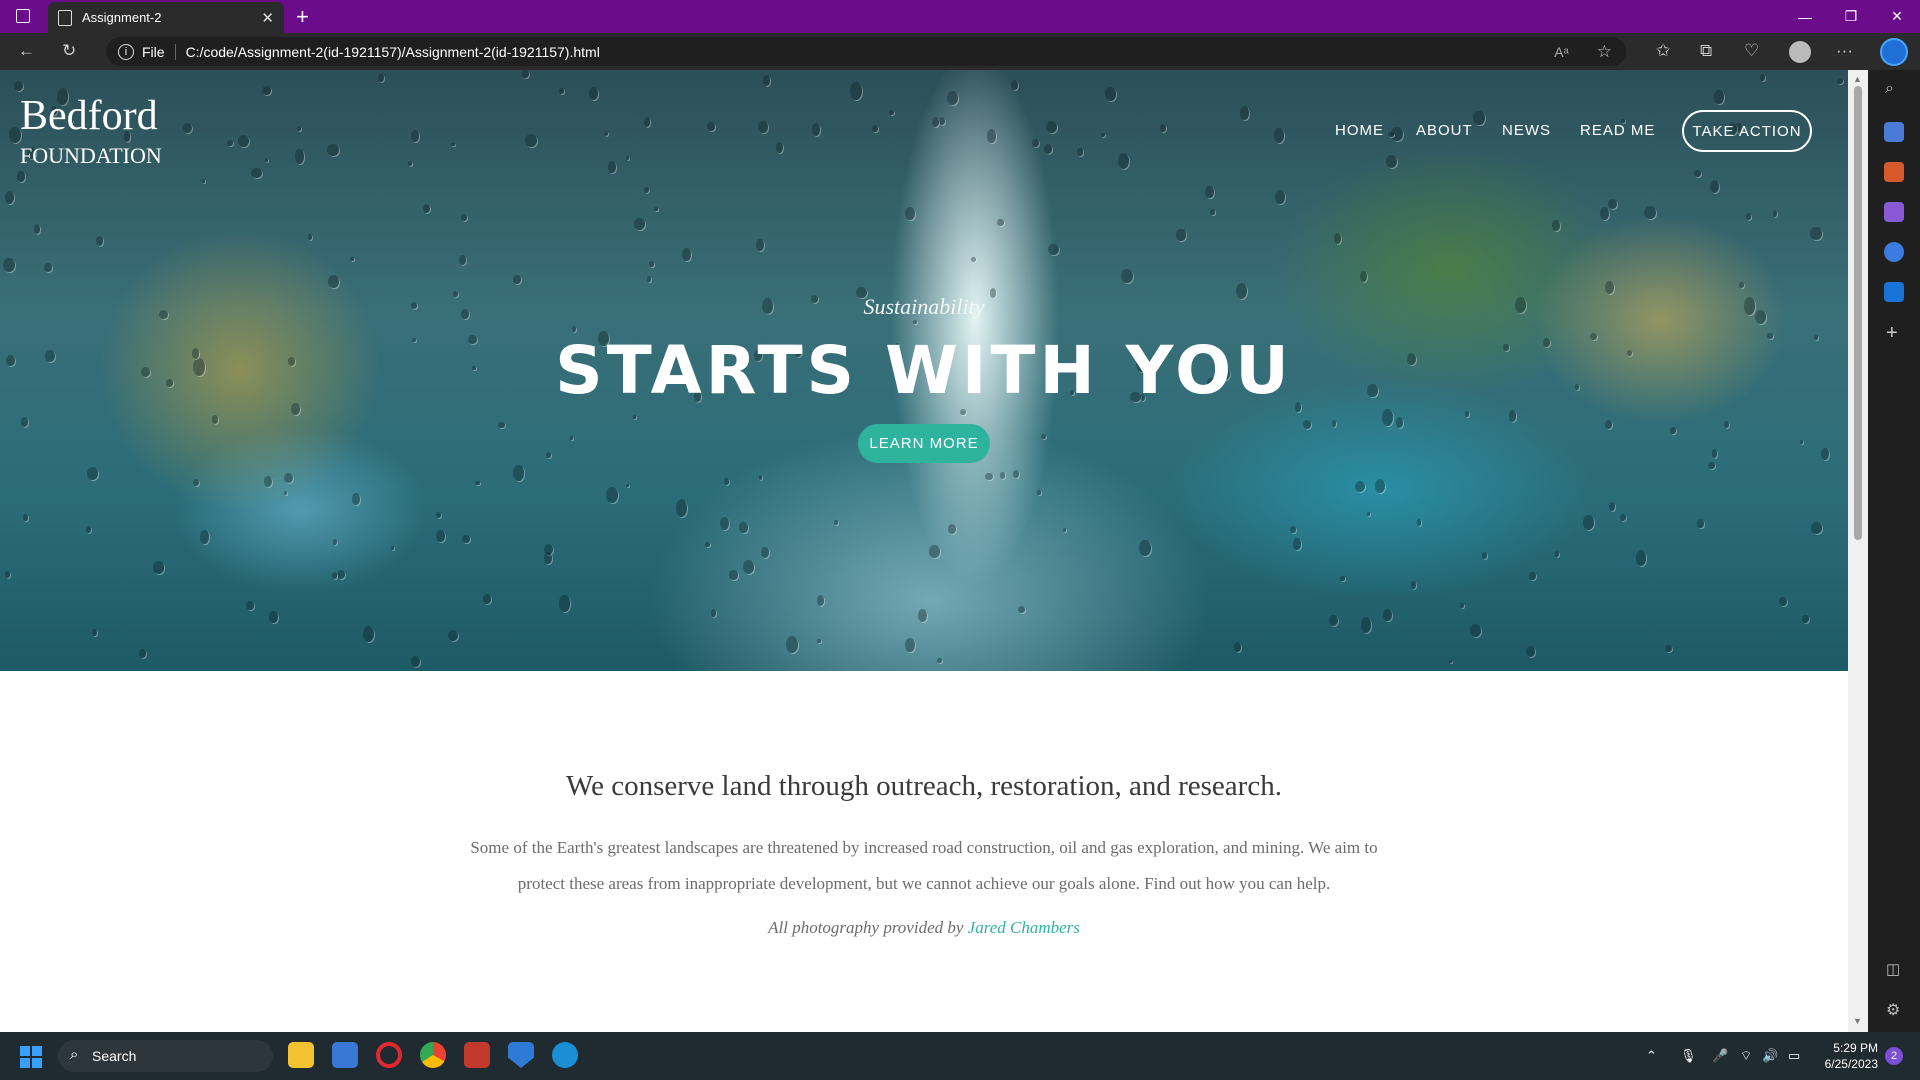 The image size is (1920, 1080). What do you see at coordinates (1858, 313) in the screenshot?
I see `scrollbar-thumb` at bounding box center [1858, 313].